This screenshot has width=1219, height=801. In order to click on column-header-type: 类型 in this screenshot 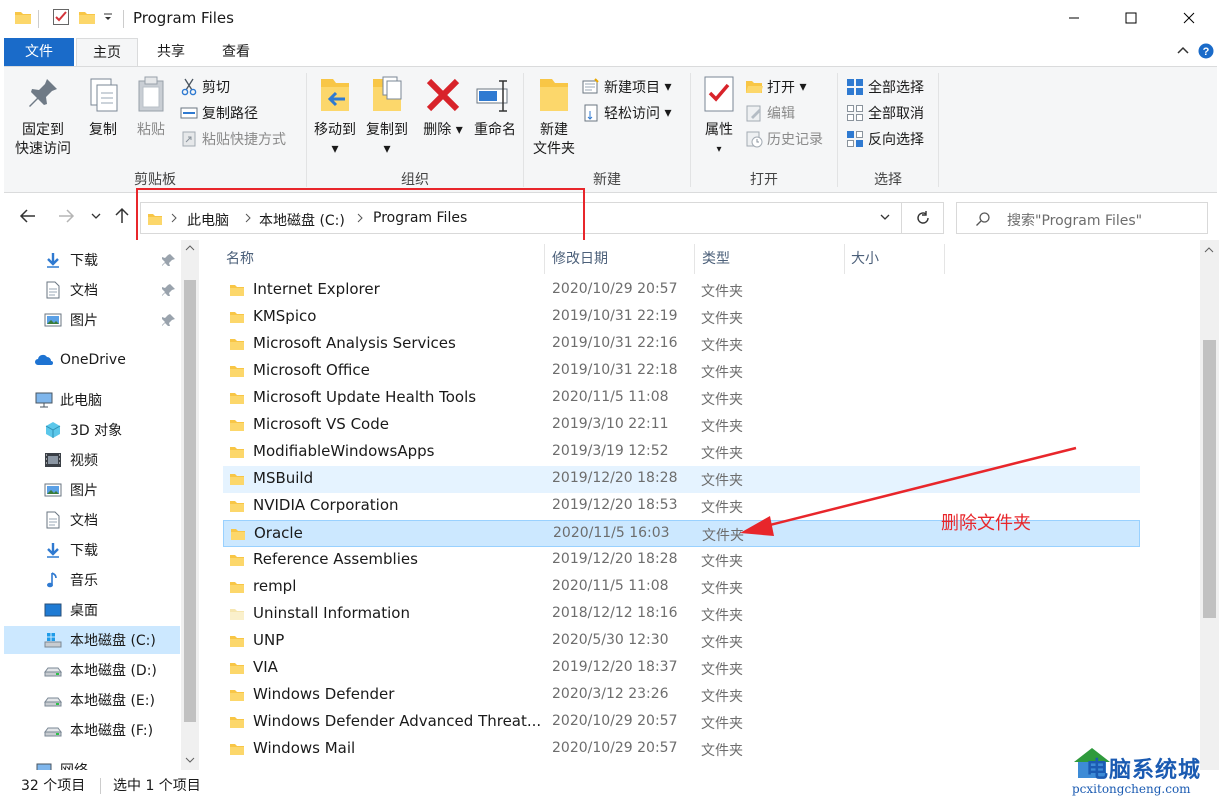, I will do `click(716, 258)`.